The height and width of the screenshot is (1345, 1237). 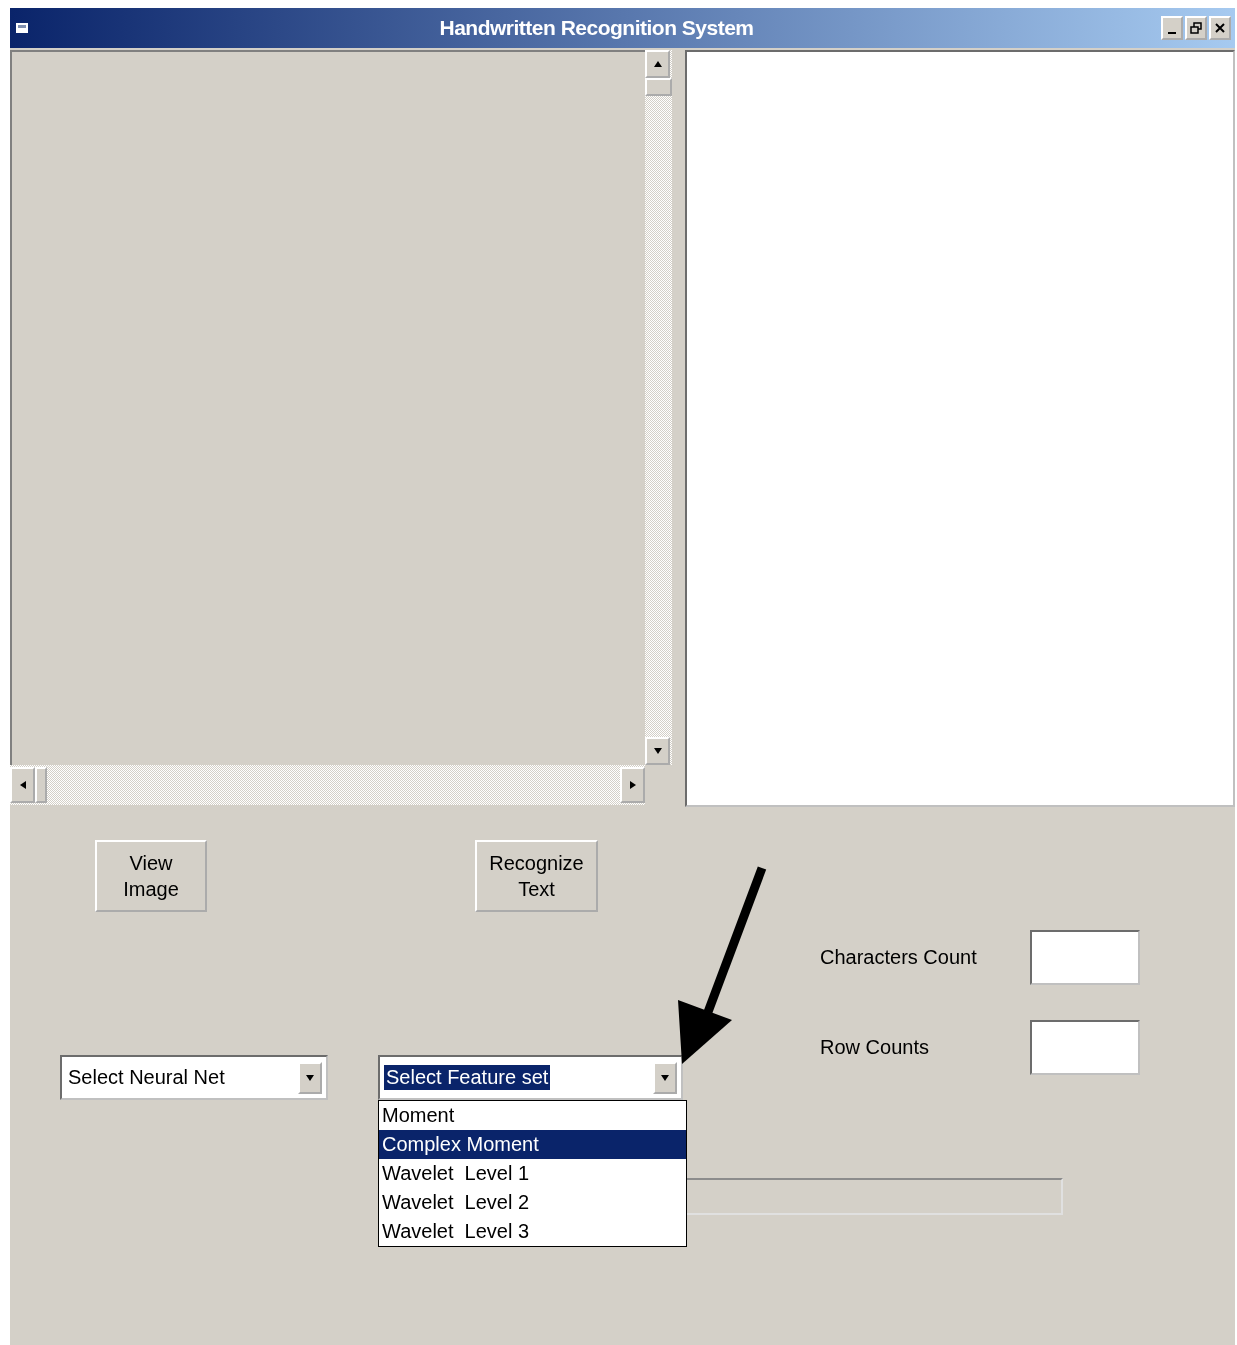 What do you see at coordinates (536, 876) in the screenshot?
I see `action-button: Recognize Text` at bounding box center [536, 876].